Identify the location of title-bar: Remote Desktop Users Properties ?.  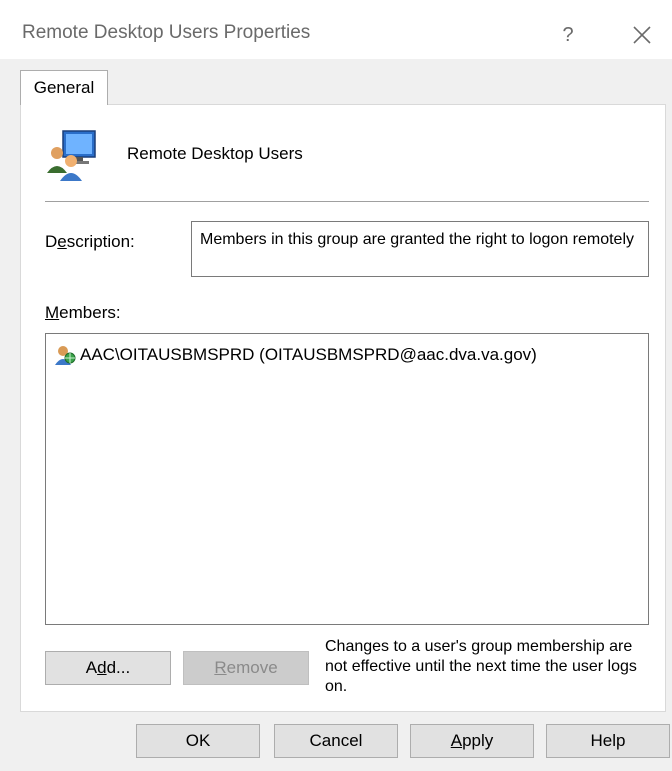
(336, 34).